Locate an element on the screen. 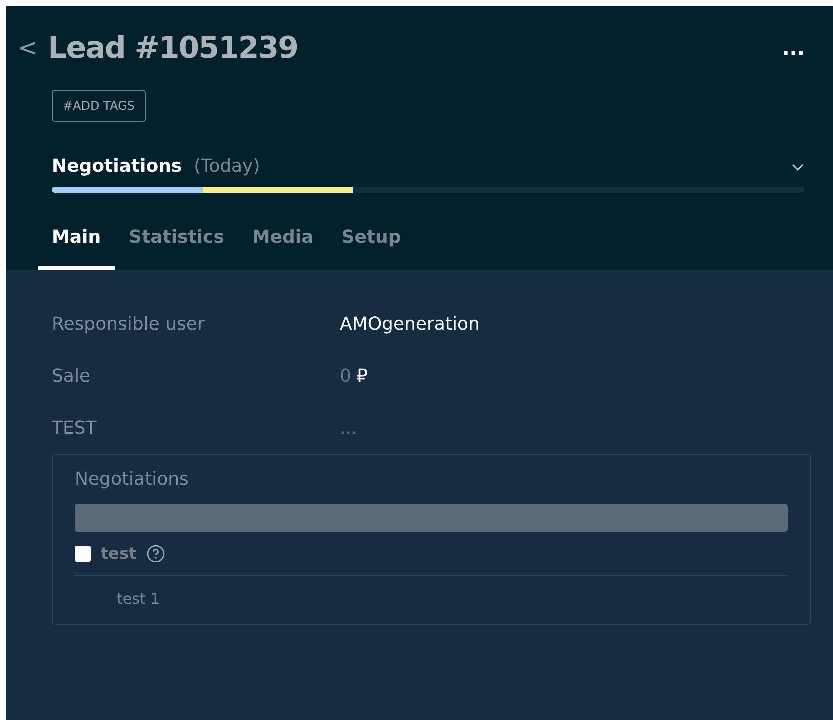  tab: Statistics is located at coordinates (176, 244).